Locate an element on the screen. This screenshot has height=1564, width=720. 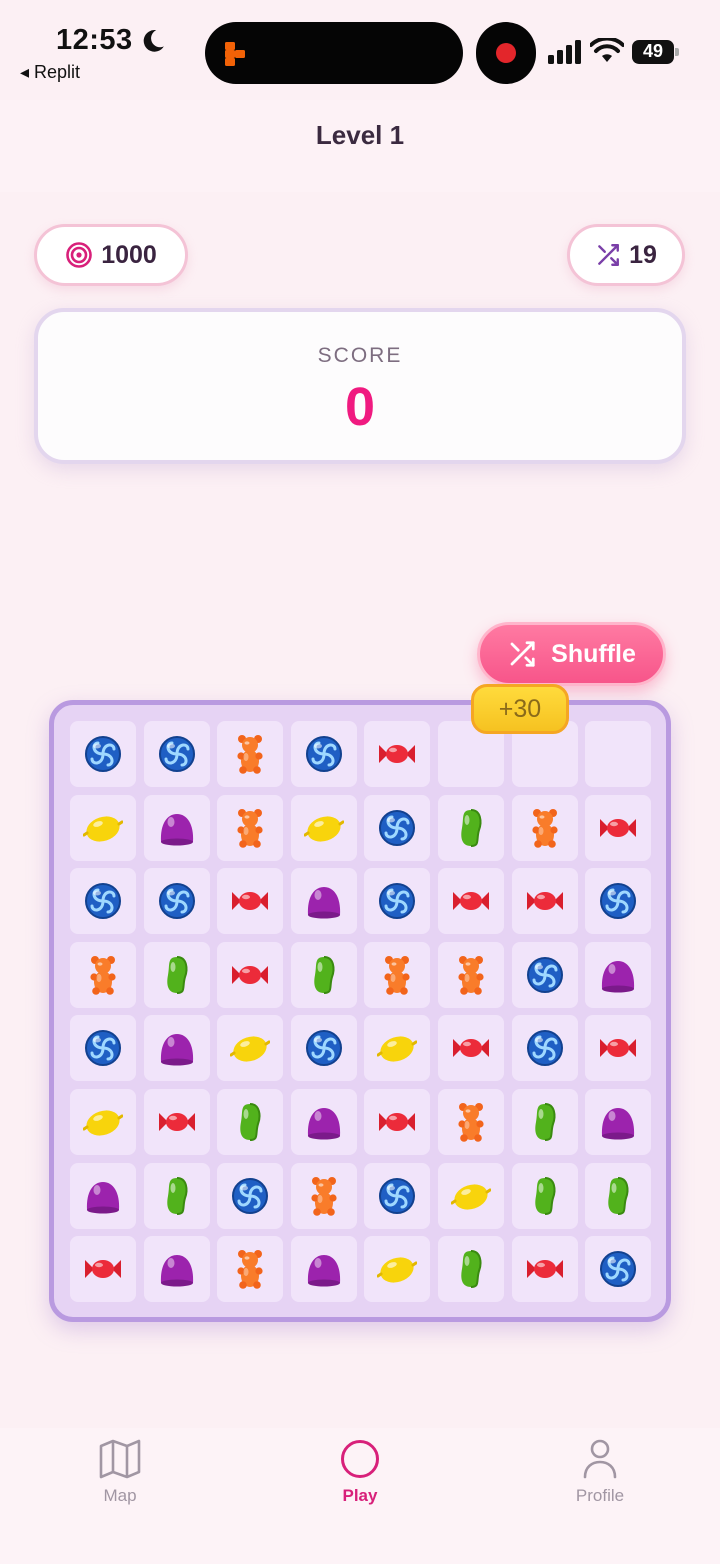
nav-item-play: Play is located at coordinates (360, 1472).